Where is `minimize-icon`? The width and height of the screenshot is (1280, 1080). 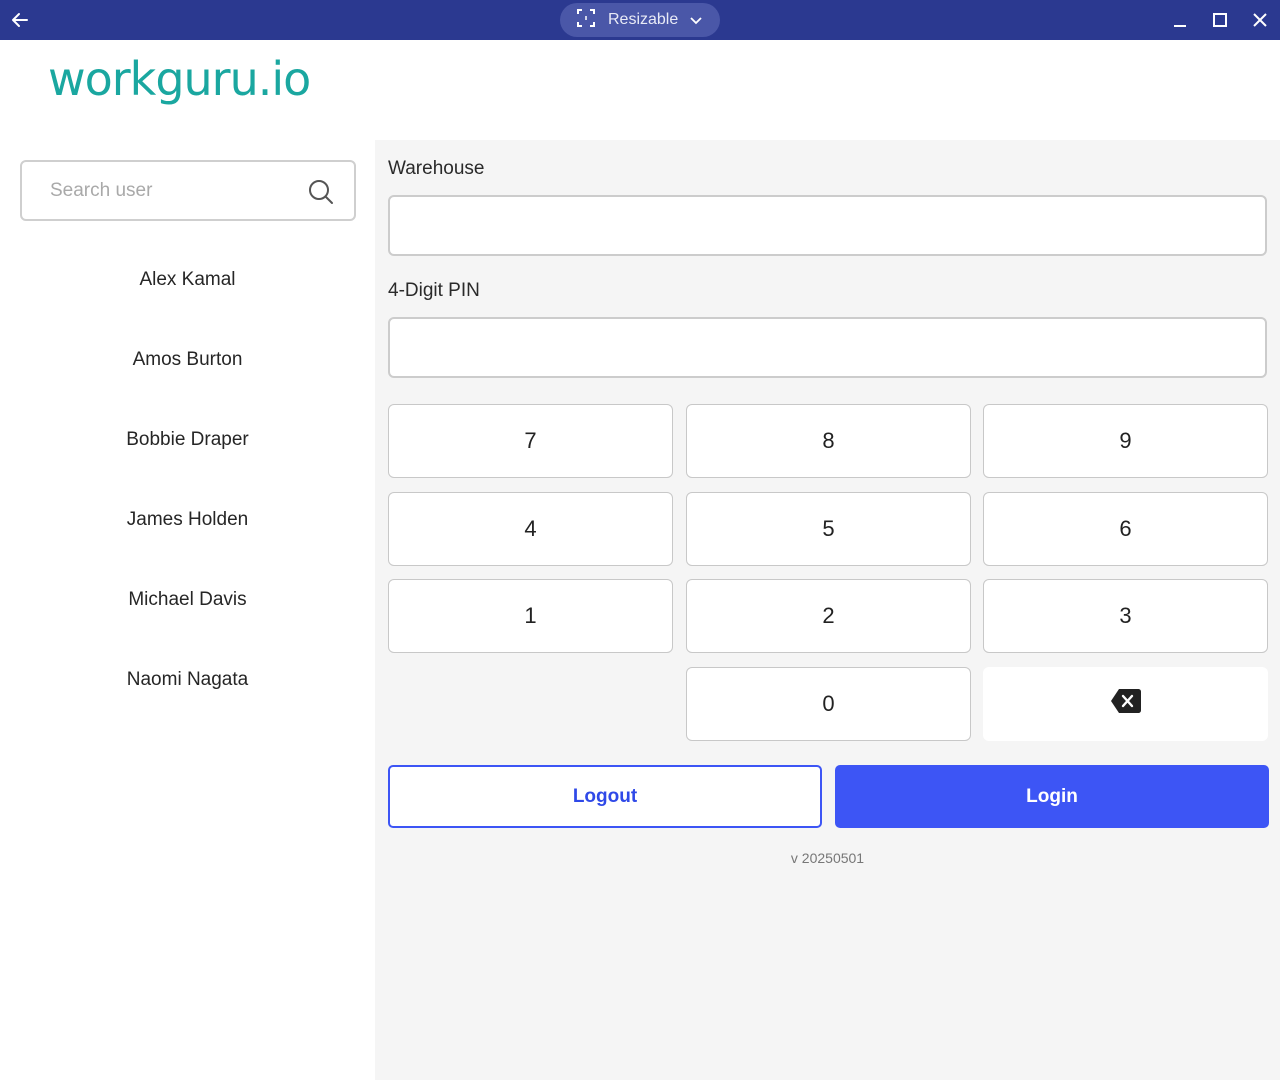 minimize-icon is located at coordinates (1180, 20).